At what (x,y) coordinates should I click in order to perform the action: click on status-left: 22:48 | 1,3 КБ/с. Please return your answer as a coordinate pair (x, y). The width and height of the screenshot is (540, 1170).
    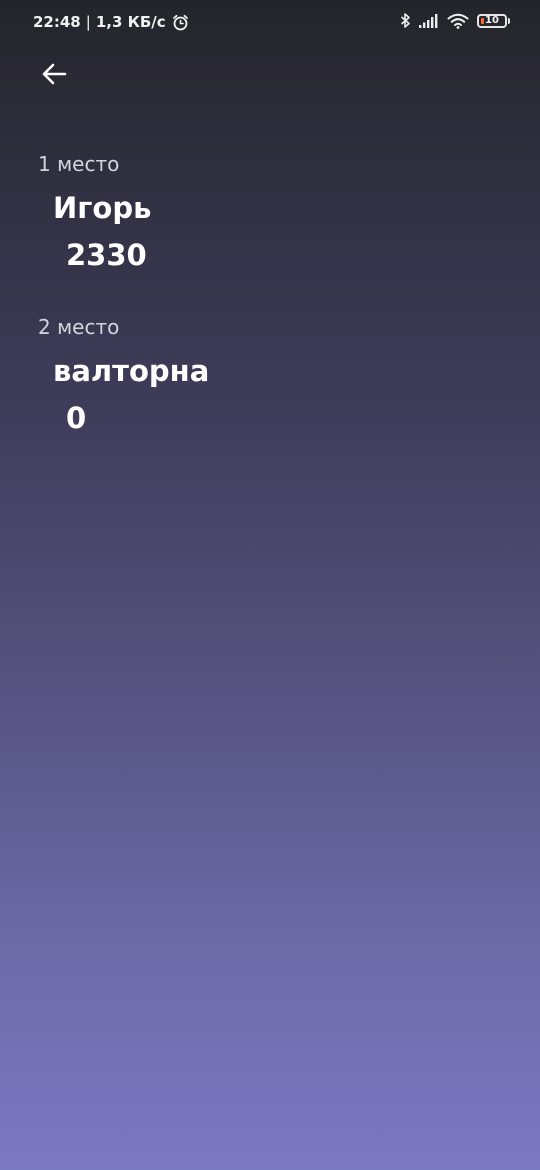
    Looking at the image, I should click on (111, 22).